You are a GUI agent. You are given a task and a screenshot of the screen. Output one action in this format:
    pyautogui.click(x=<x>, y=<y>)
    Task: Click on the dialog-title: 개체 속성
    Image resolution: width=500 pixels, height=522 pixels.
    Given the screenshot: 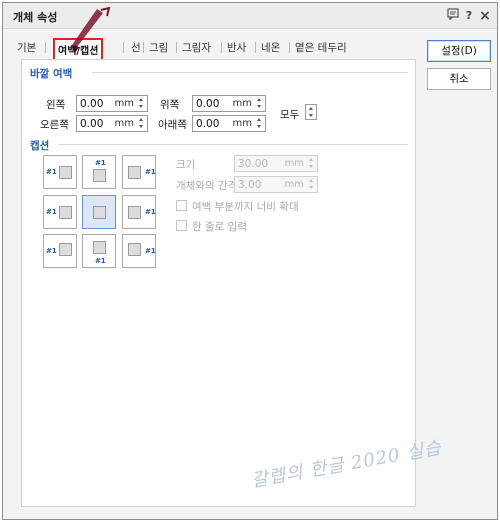 What is the action you would take?
    pyautogui.click(x=35, y=17)
    